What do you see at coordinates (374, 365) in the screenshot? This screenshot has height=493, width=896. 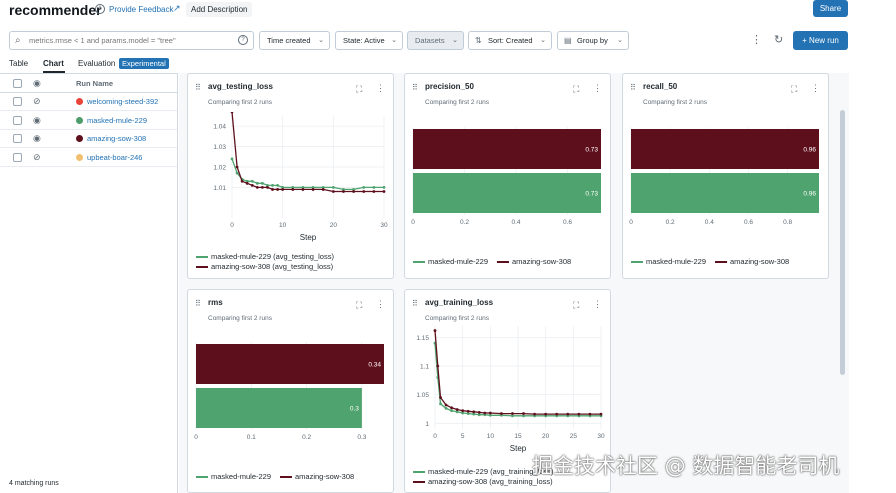 I see `bar-value-label: 0.34` at bounding box center [374, 365].